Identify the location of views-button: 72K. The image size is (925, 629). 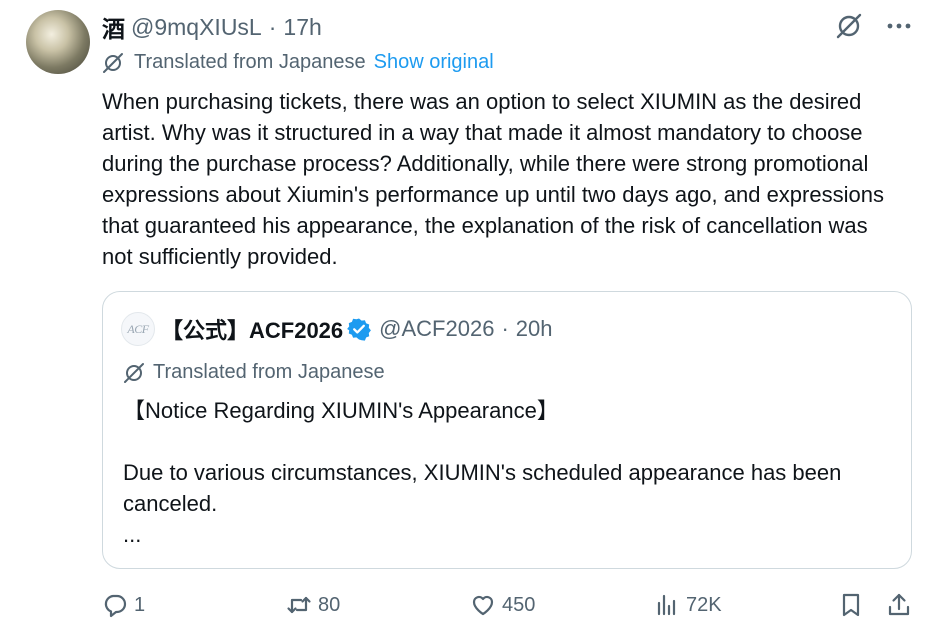
(688, 605).